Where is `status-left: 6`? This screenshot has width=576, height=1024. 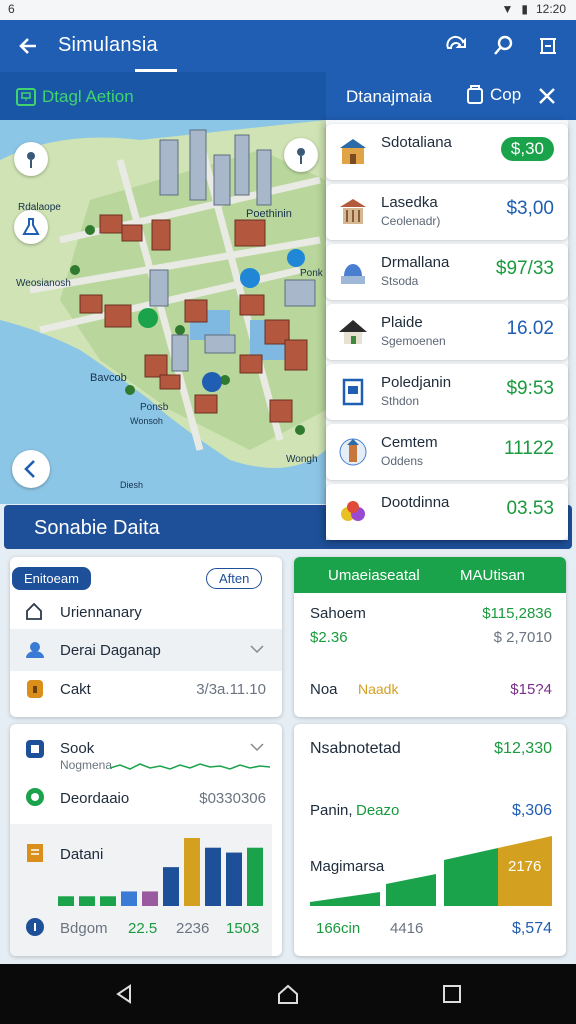 status-left: 6 is located at coordinates (11, 9).